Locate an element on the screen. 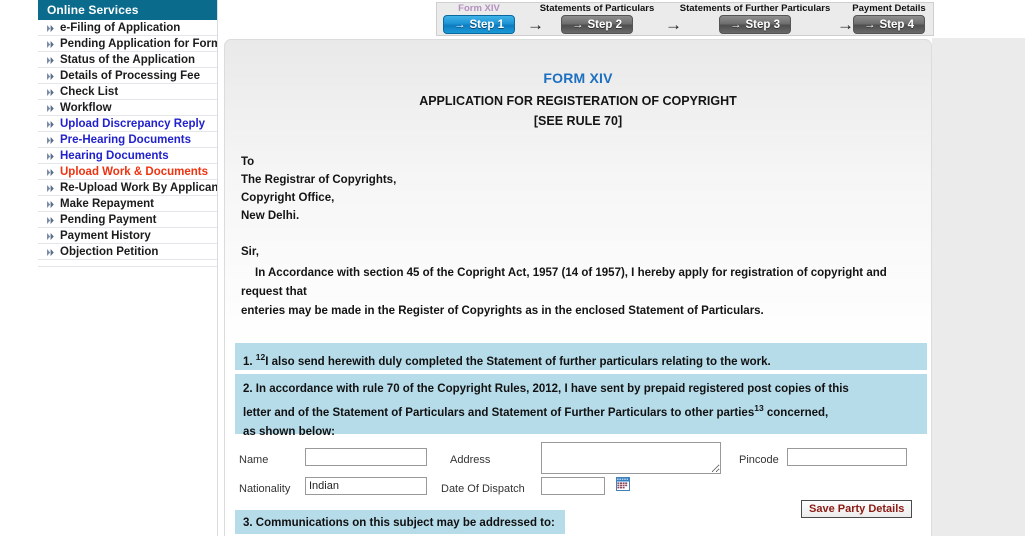 The image size is (1025, 536). calendar-icon is located at coordinates (623, 484).